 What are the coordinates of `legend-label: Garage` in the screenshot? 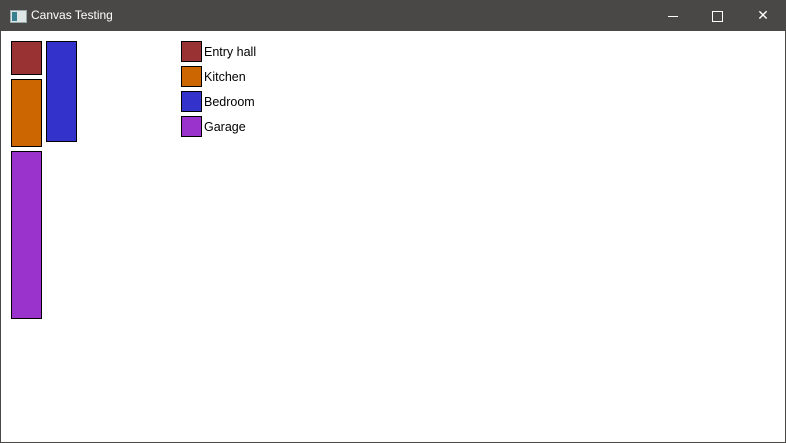 It's located at (225, 126).